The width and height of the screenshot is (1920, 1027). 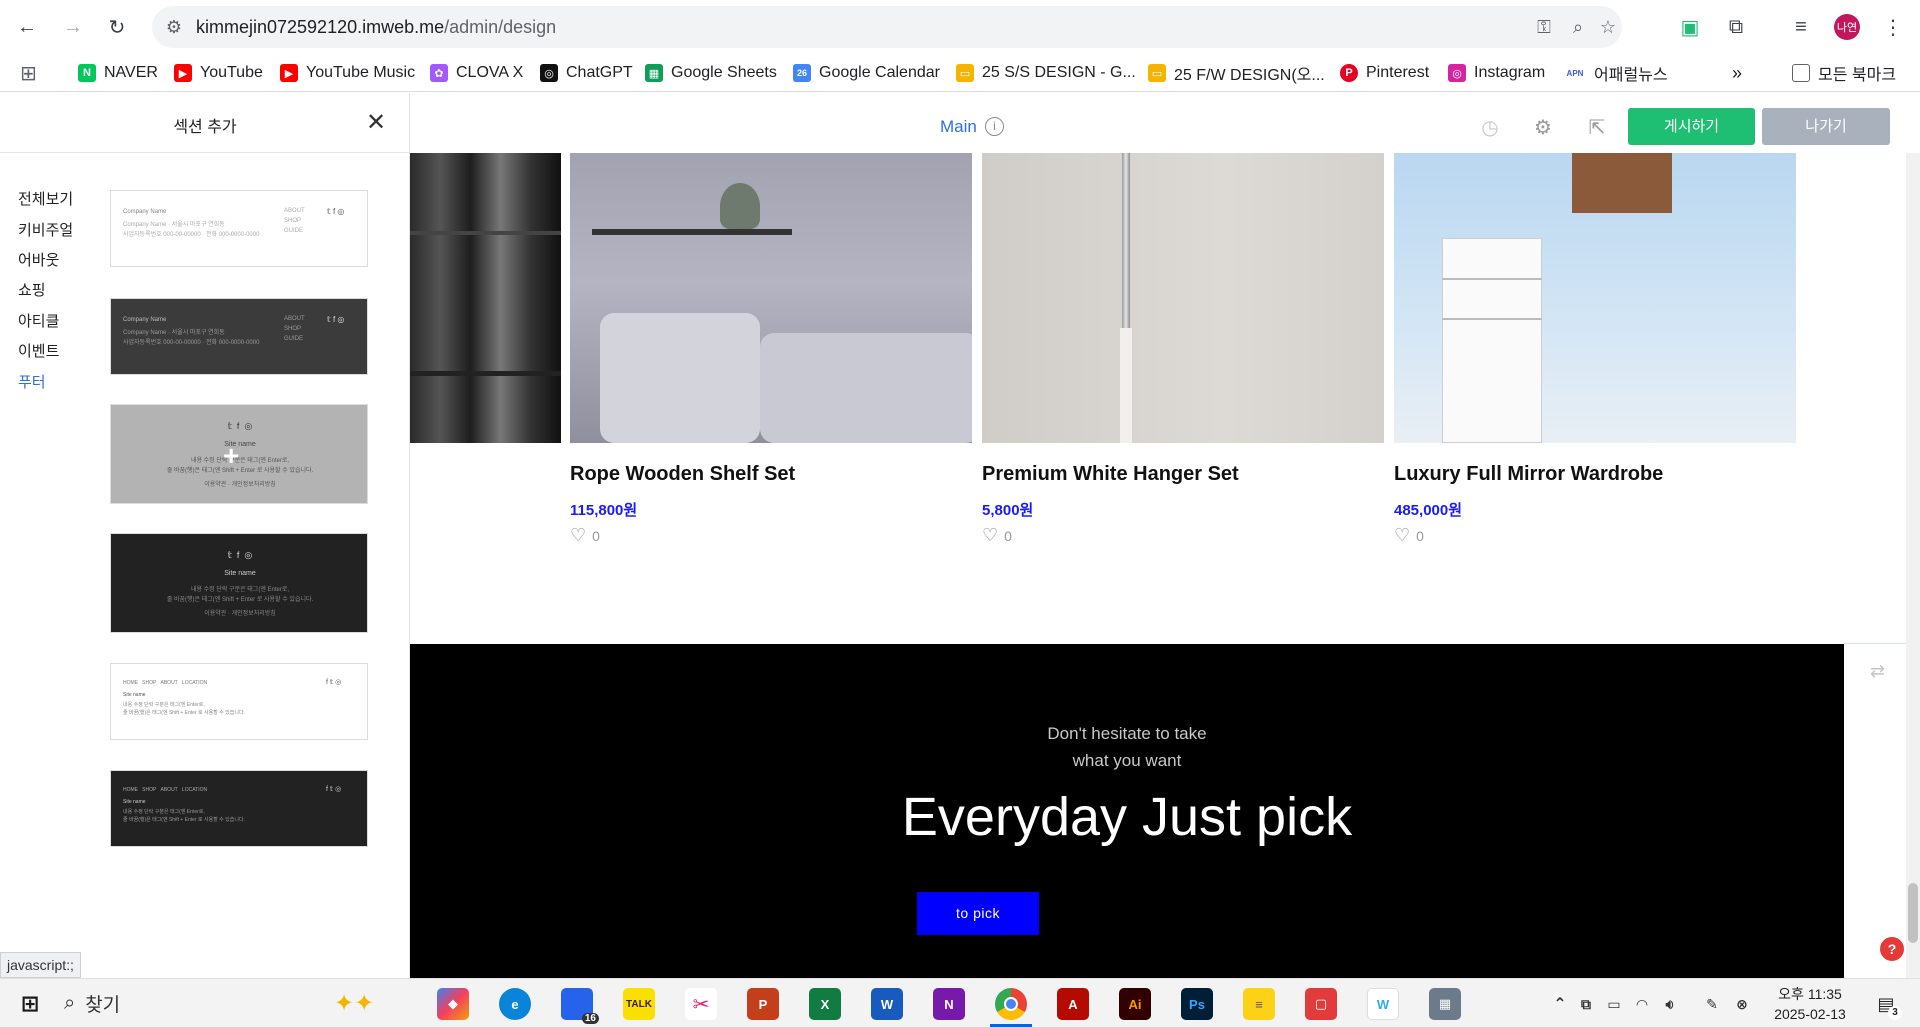 I want to click on reload-icon: ↻, so click(x=117, y=27).